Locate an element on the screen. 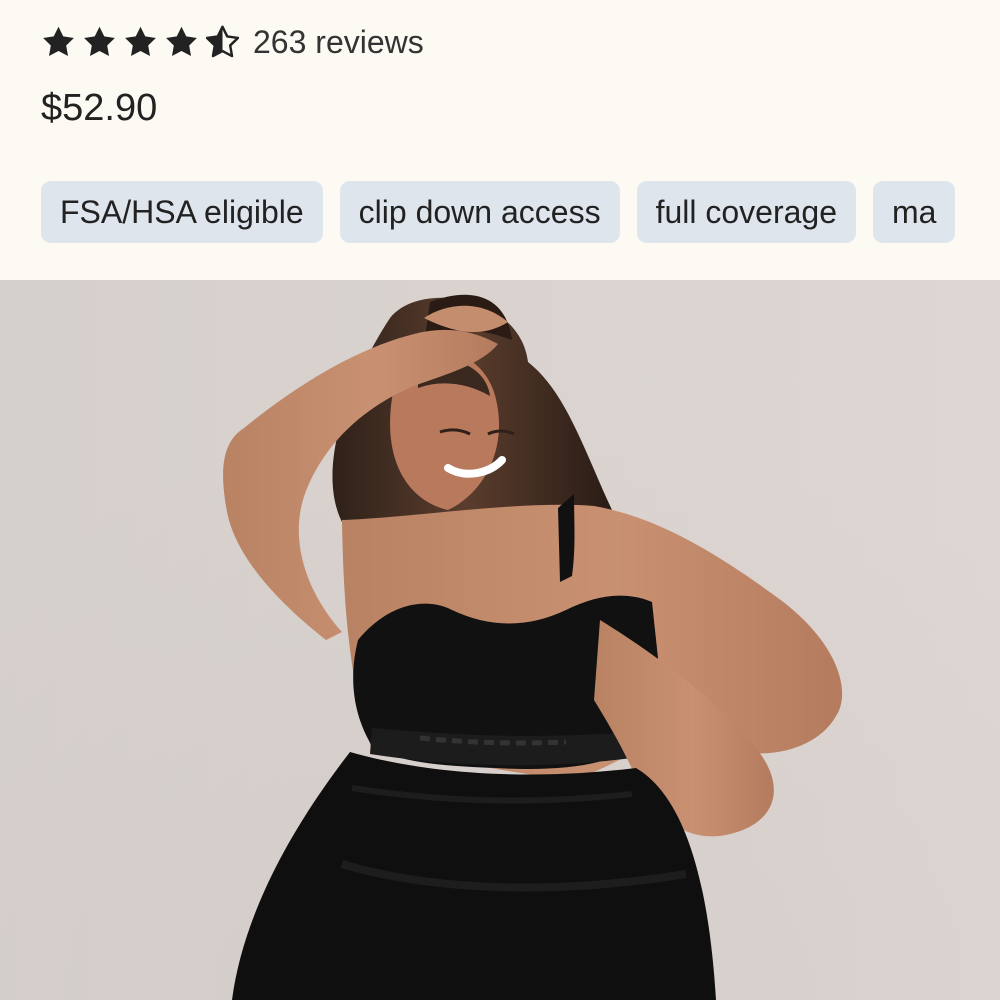 The width and height of the screenshot is (1000, 1000). rating-row: 263 reviews is located at coordinates (232, 42).